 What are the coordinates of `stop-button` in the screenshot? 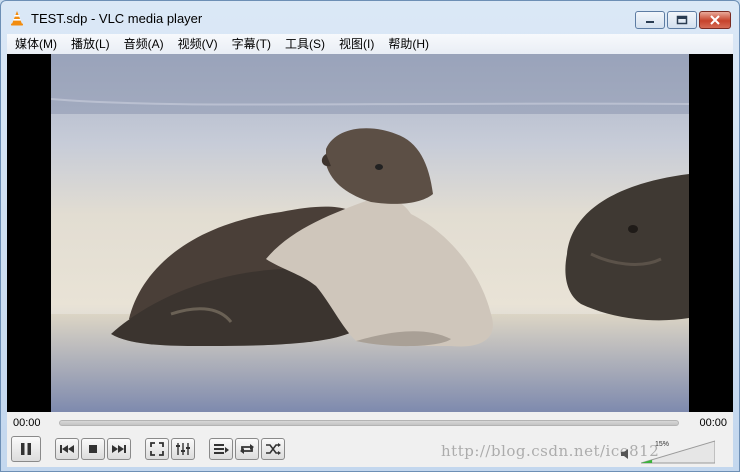 It's located at (93, 449).